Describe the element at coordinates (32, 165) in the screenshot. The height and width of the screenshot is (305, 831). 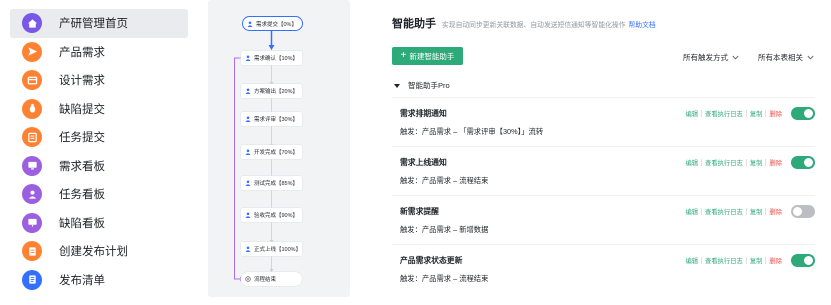
I see `monitor-icon` at that location.